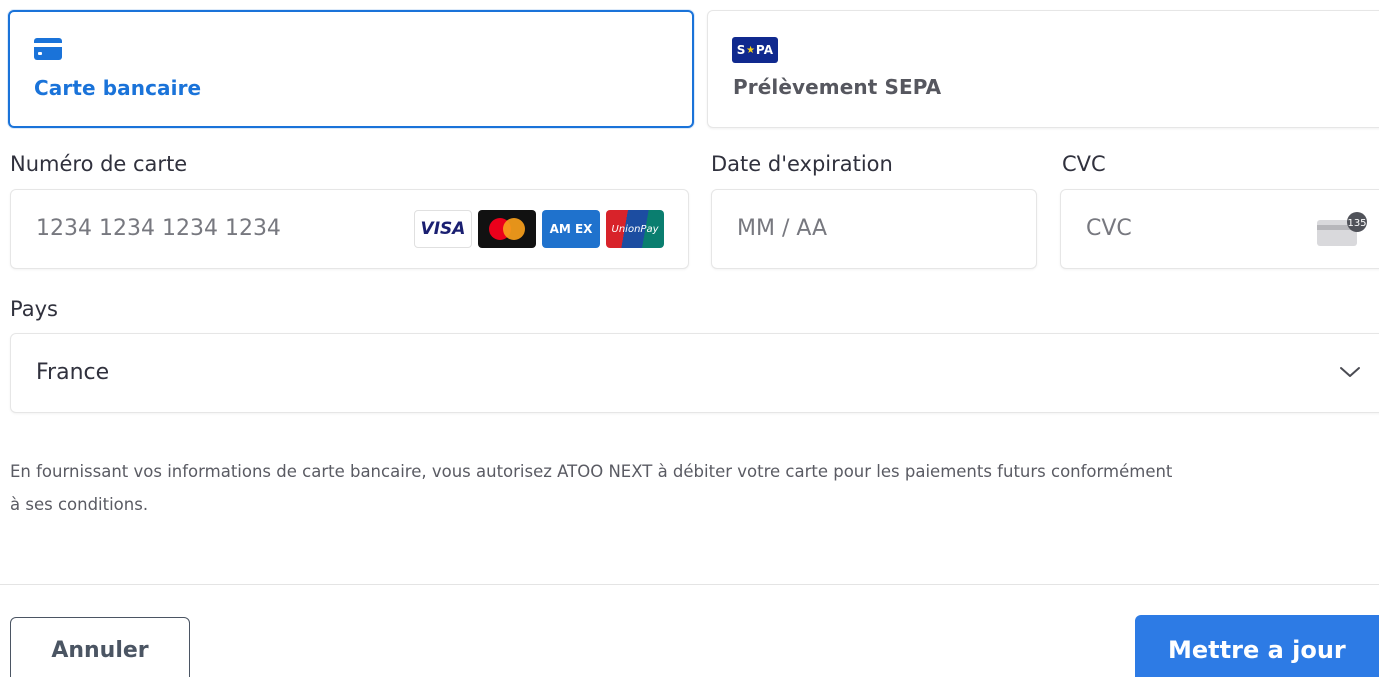 The height and width of the screenshot is (677, 1379). What do you see at coordinates (351, 69) in the screenshot?
I see `tab-carte-bancaire: Carte bancaire` at bounding box center [351, 69].